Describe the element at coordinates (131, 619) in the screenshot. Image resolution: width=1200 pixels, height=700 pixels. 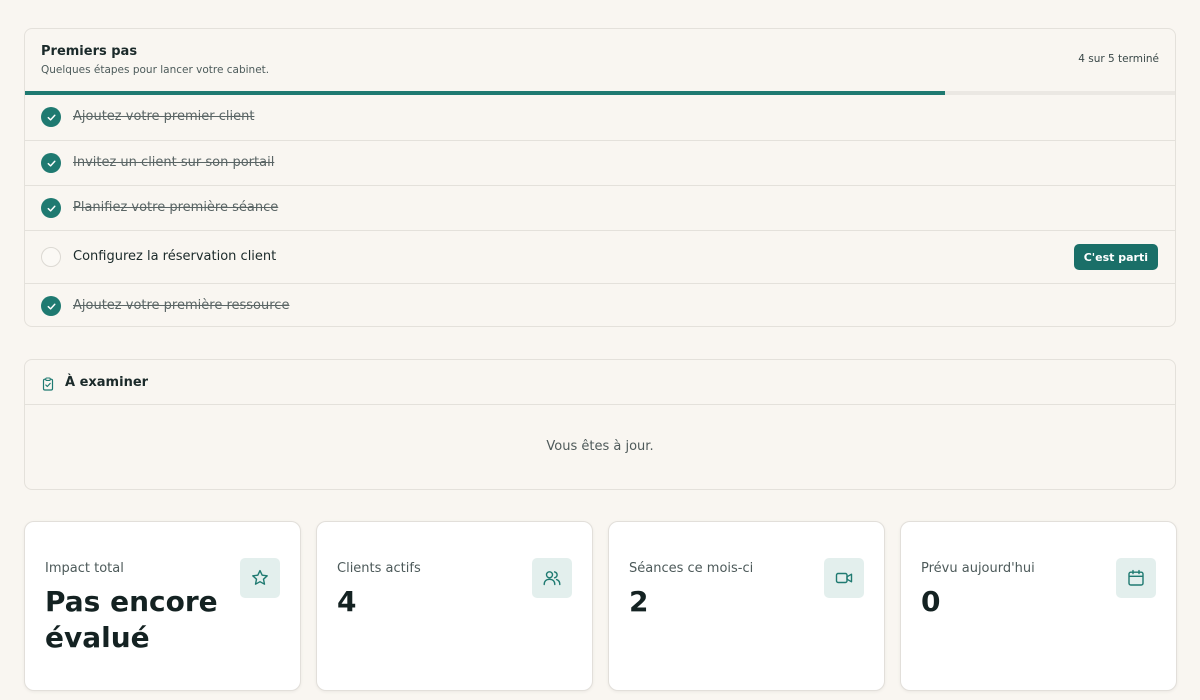
I see `stat-value: Pas encore évalué` at that location.